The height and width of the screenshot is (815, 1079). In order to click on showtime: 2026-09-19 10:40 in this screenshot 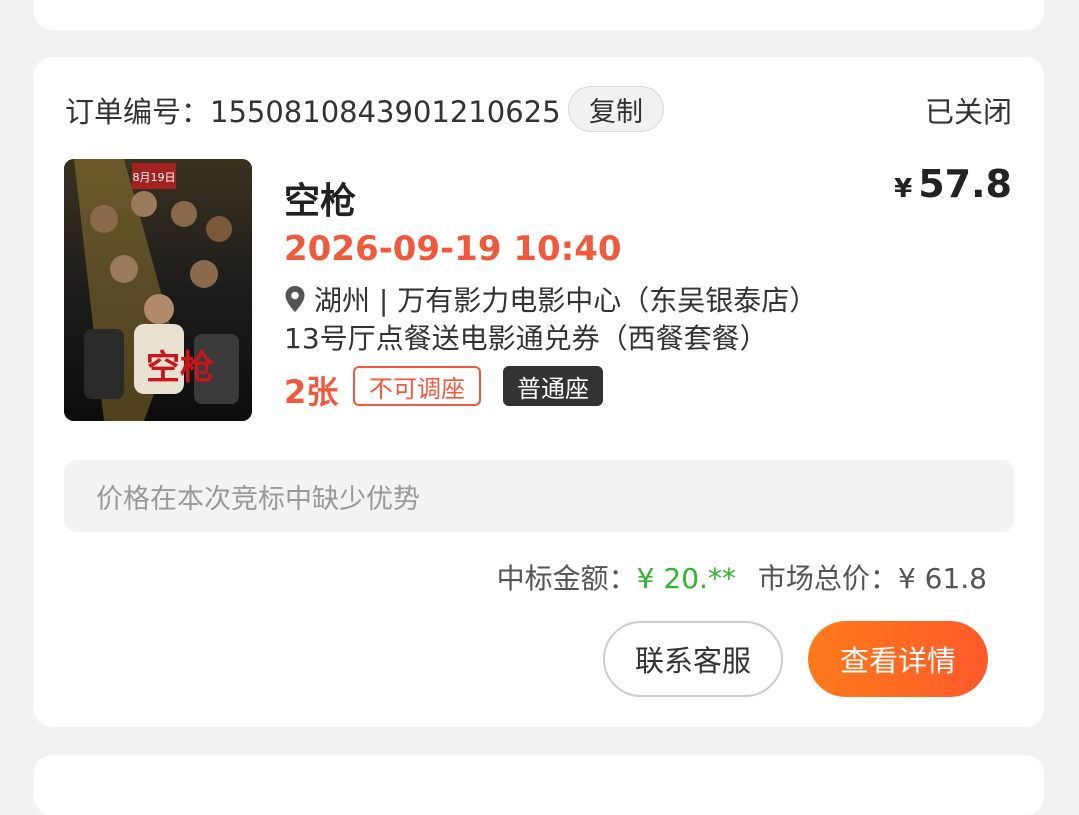, I will do `click(453, 249)`.